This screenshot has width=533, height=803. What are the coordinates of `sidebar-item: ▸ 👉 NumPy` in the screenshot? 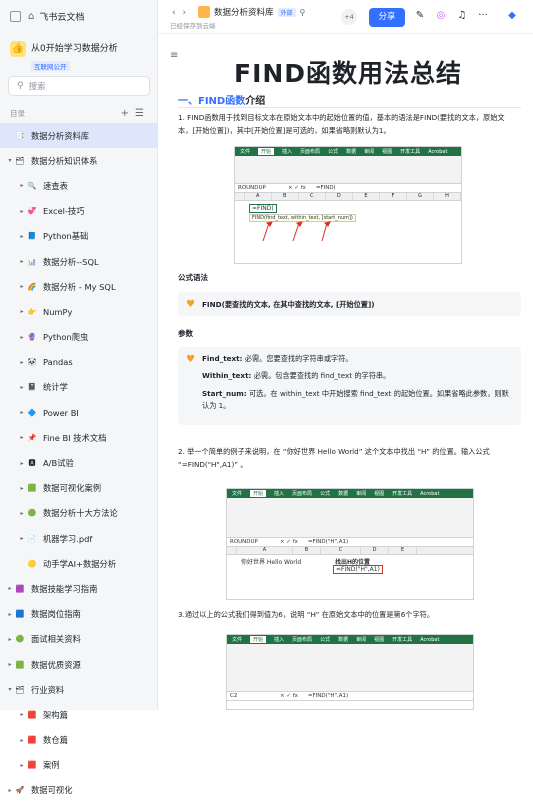 It's located at (79, 311).